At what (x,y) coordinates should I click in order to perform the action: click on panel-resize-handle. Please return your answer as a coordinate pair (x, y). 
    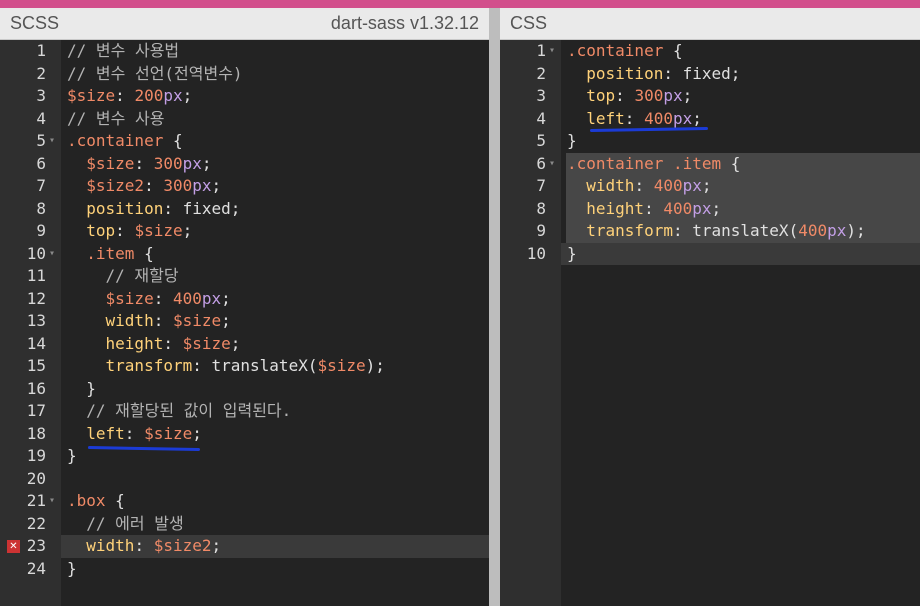
    Looking at the image, I should click on (494, 307).